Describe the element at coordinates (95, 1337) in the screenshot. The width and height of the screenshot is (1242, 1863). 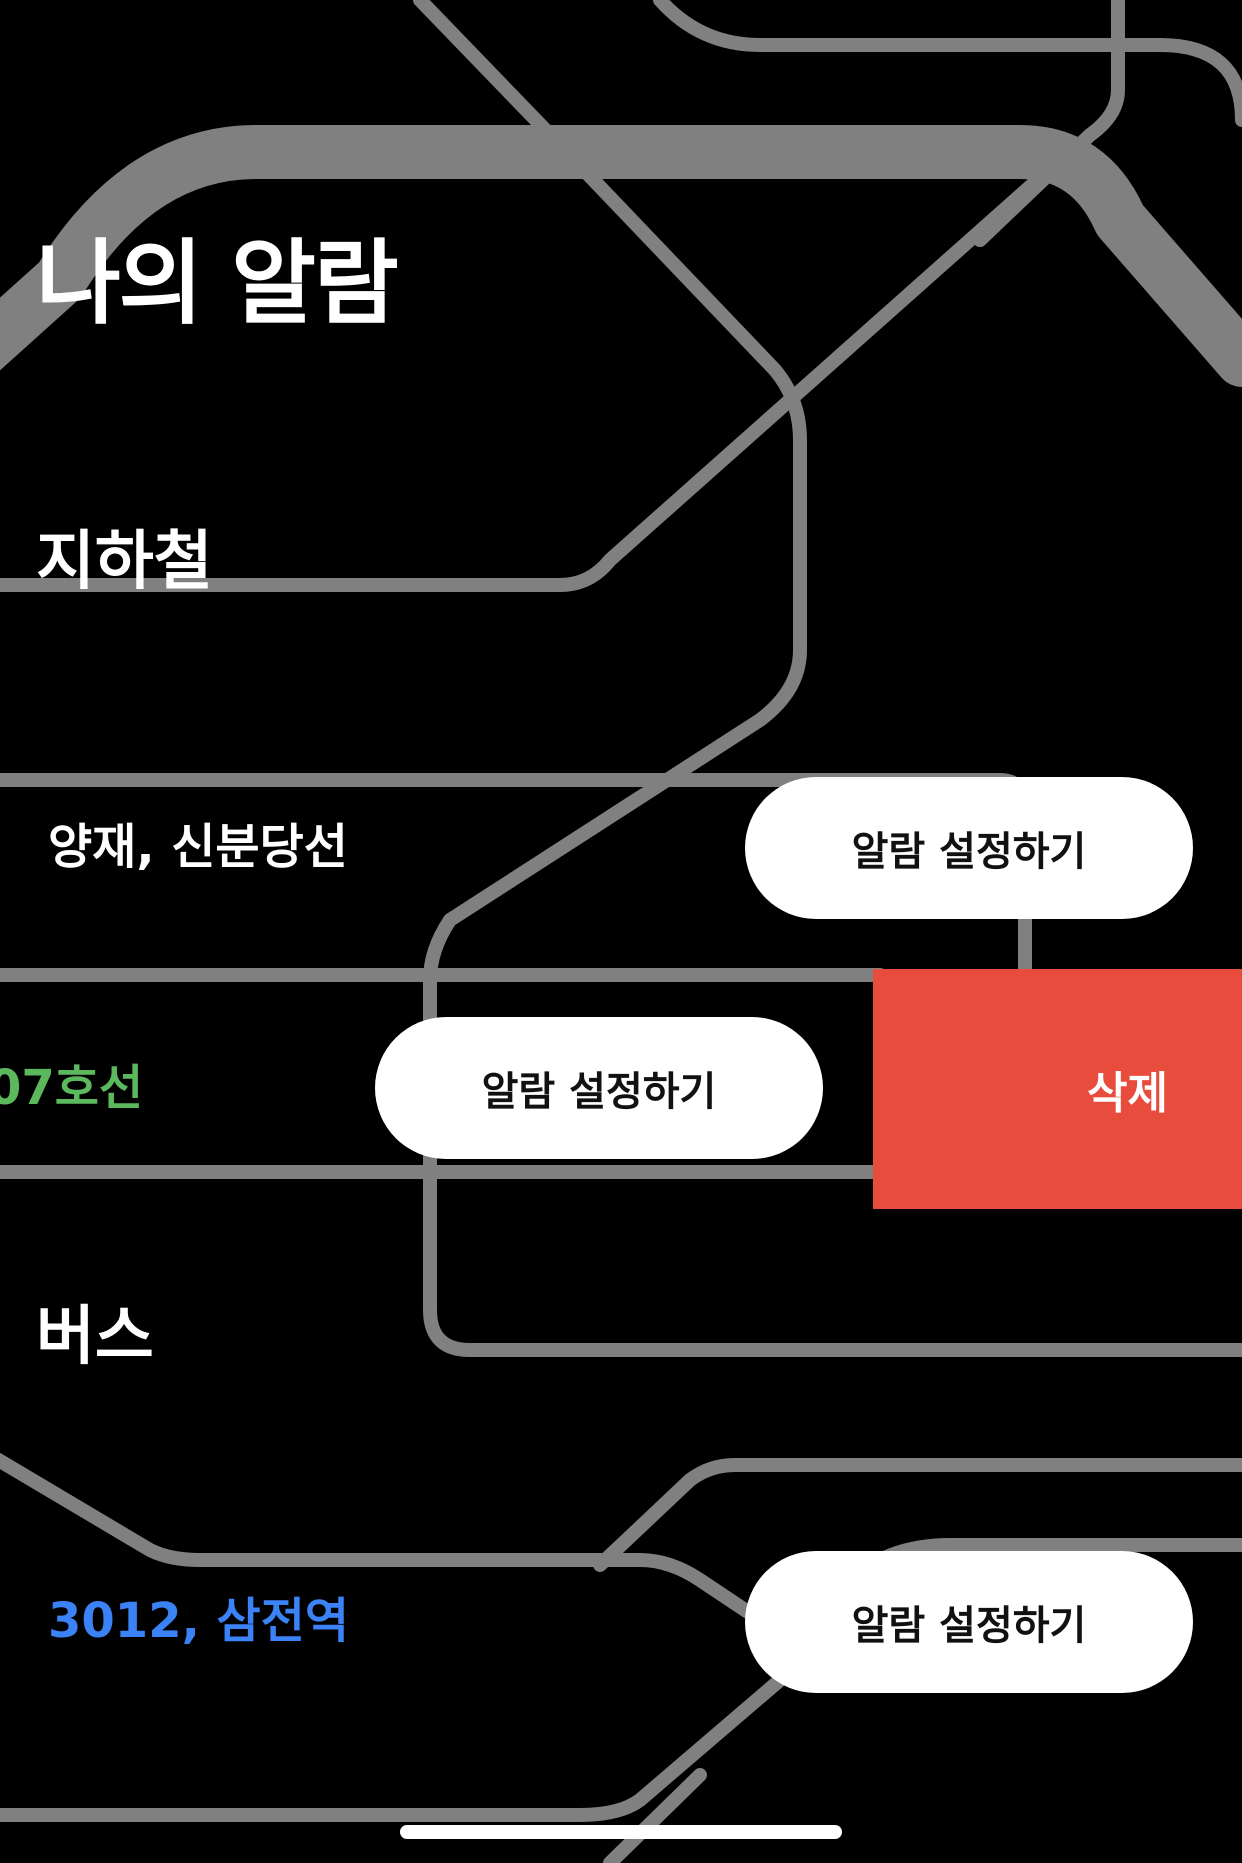
I see `section-heading-bus: 버스` at that location.